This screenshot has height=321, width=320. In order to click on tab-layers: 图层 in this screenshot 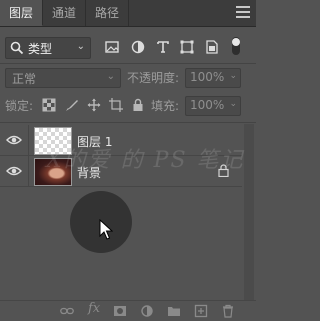, I will do `click(22, 13)`.